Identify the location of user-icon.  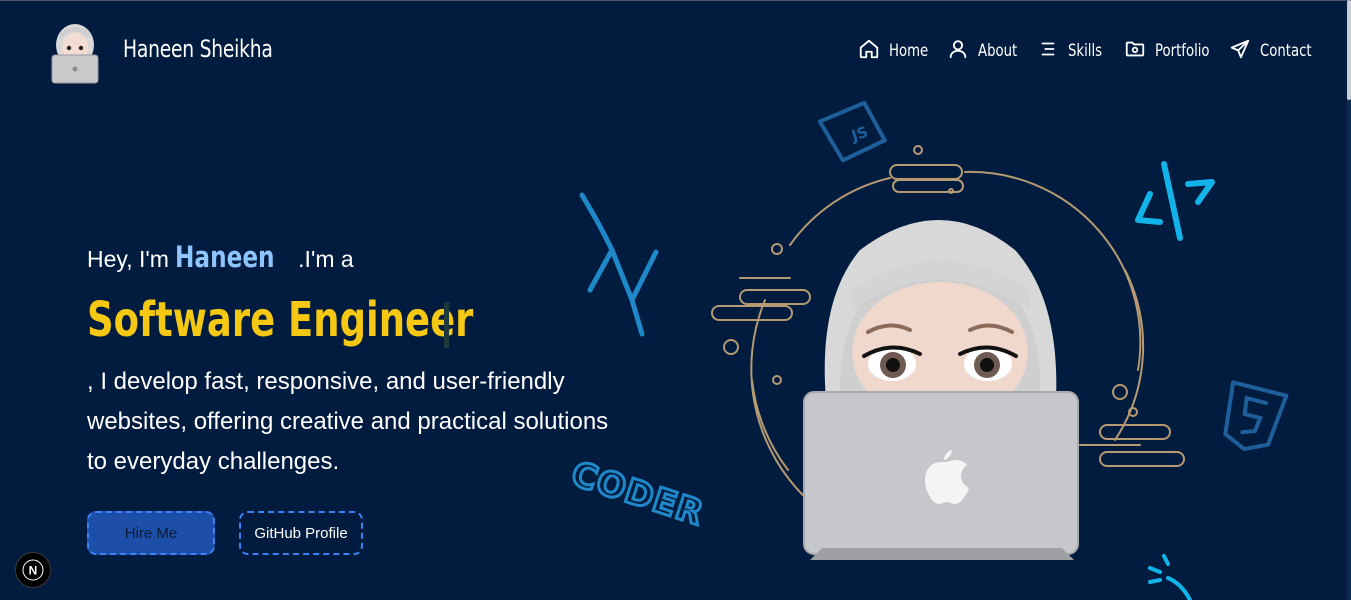
(958, 51).